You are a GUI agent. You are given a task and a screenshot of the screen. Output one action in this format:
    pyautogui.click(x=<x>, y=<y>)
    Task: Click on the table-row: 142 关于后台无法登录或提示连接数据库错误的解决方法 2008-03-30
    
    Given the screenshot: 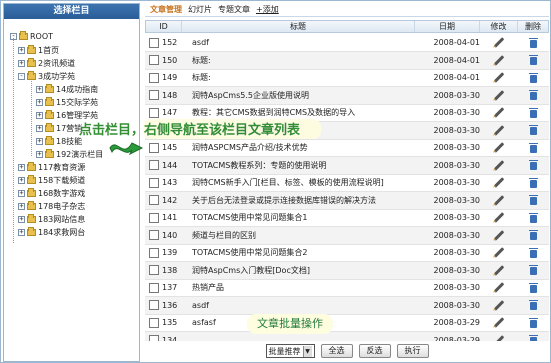 What is the action you would take?
    pyautogui.click(x=347, y=200)
    